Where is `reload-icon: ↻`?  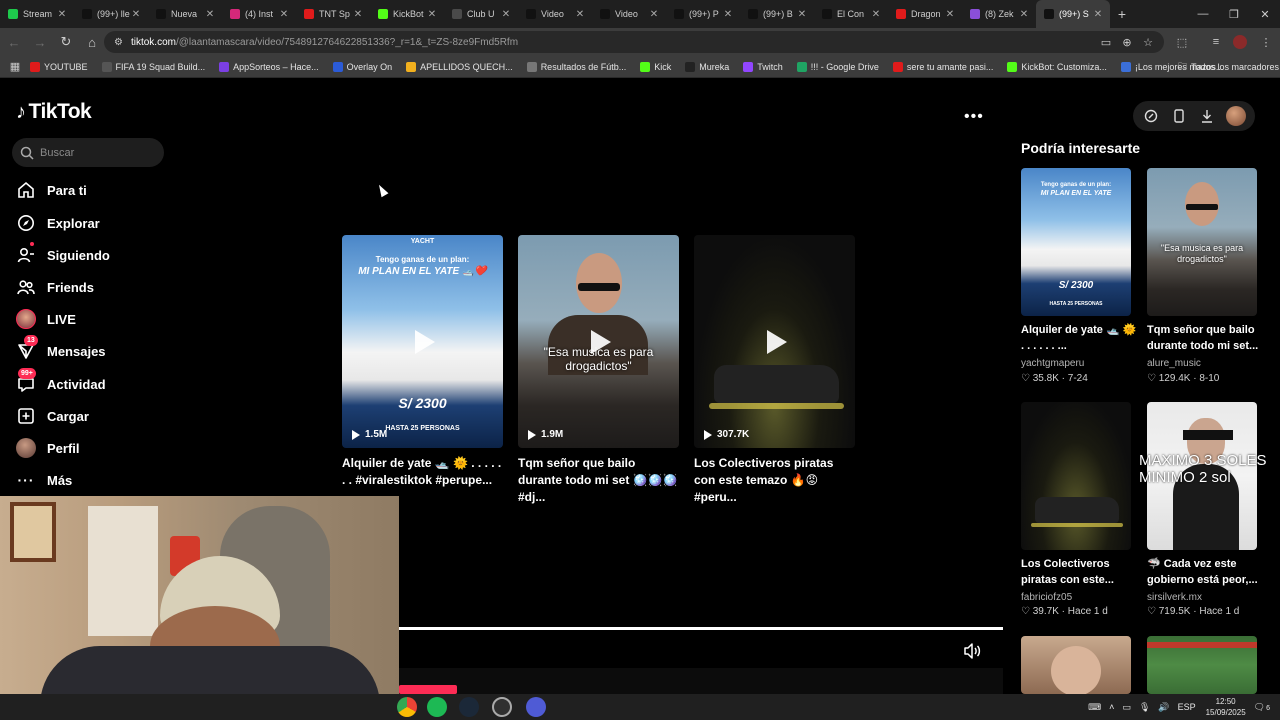 reload-icon: ↻ is located at coordinates (66, 42).